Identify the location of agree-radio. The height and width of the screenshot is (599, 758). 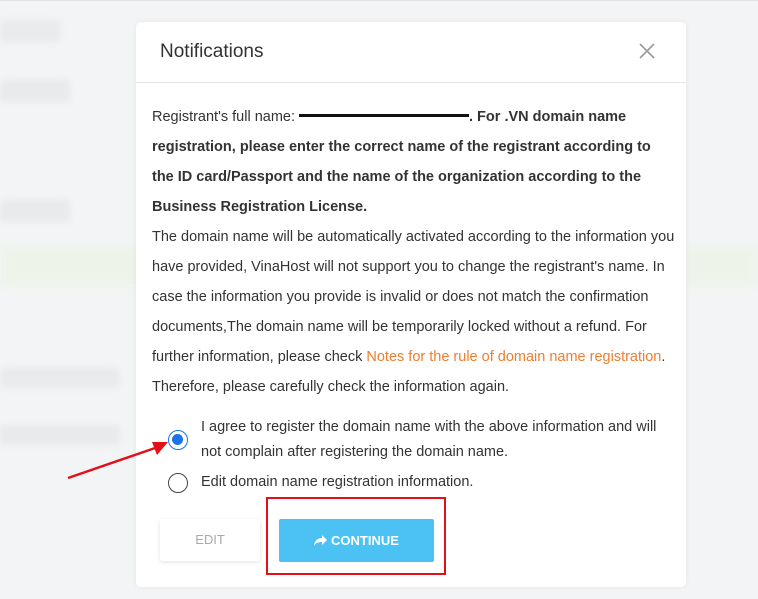
(178, 440).